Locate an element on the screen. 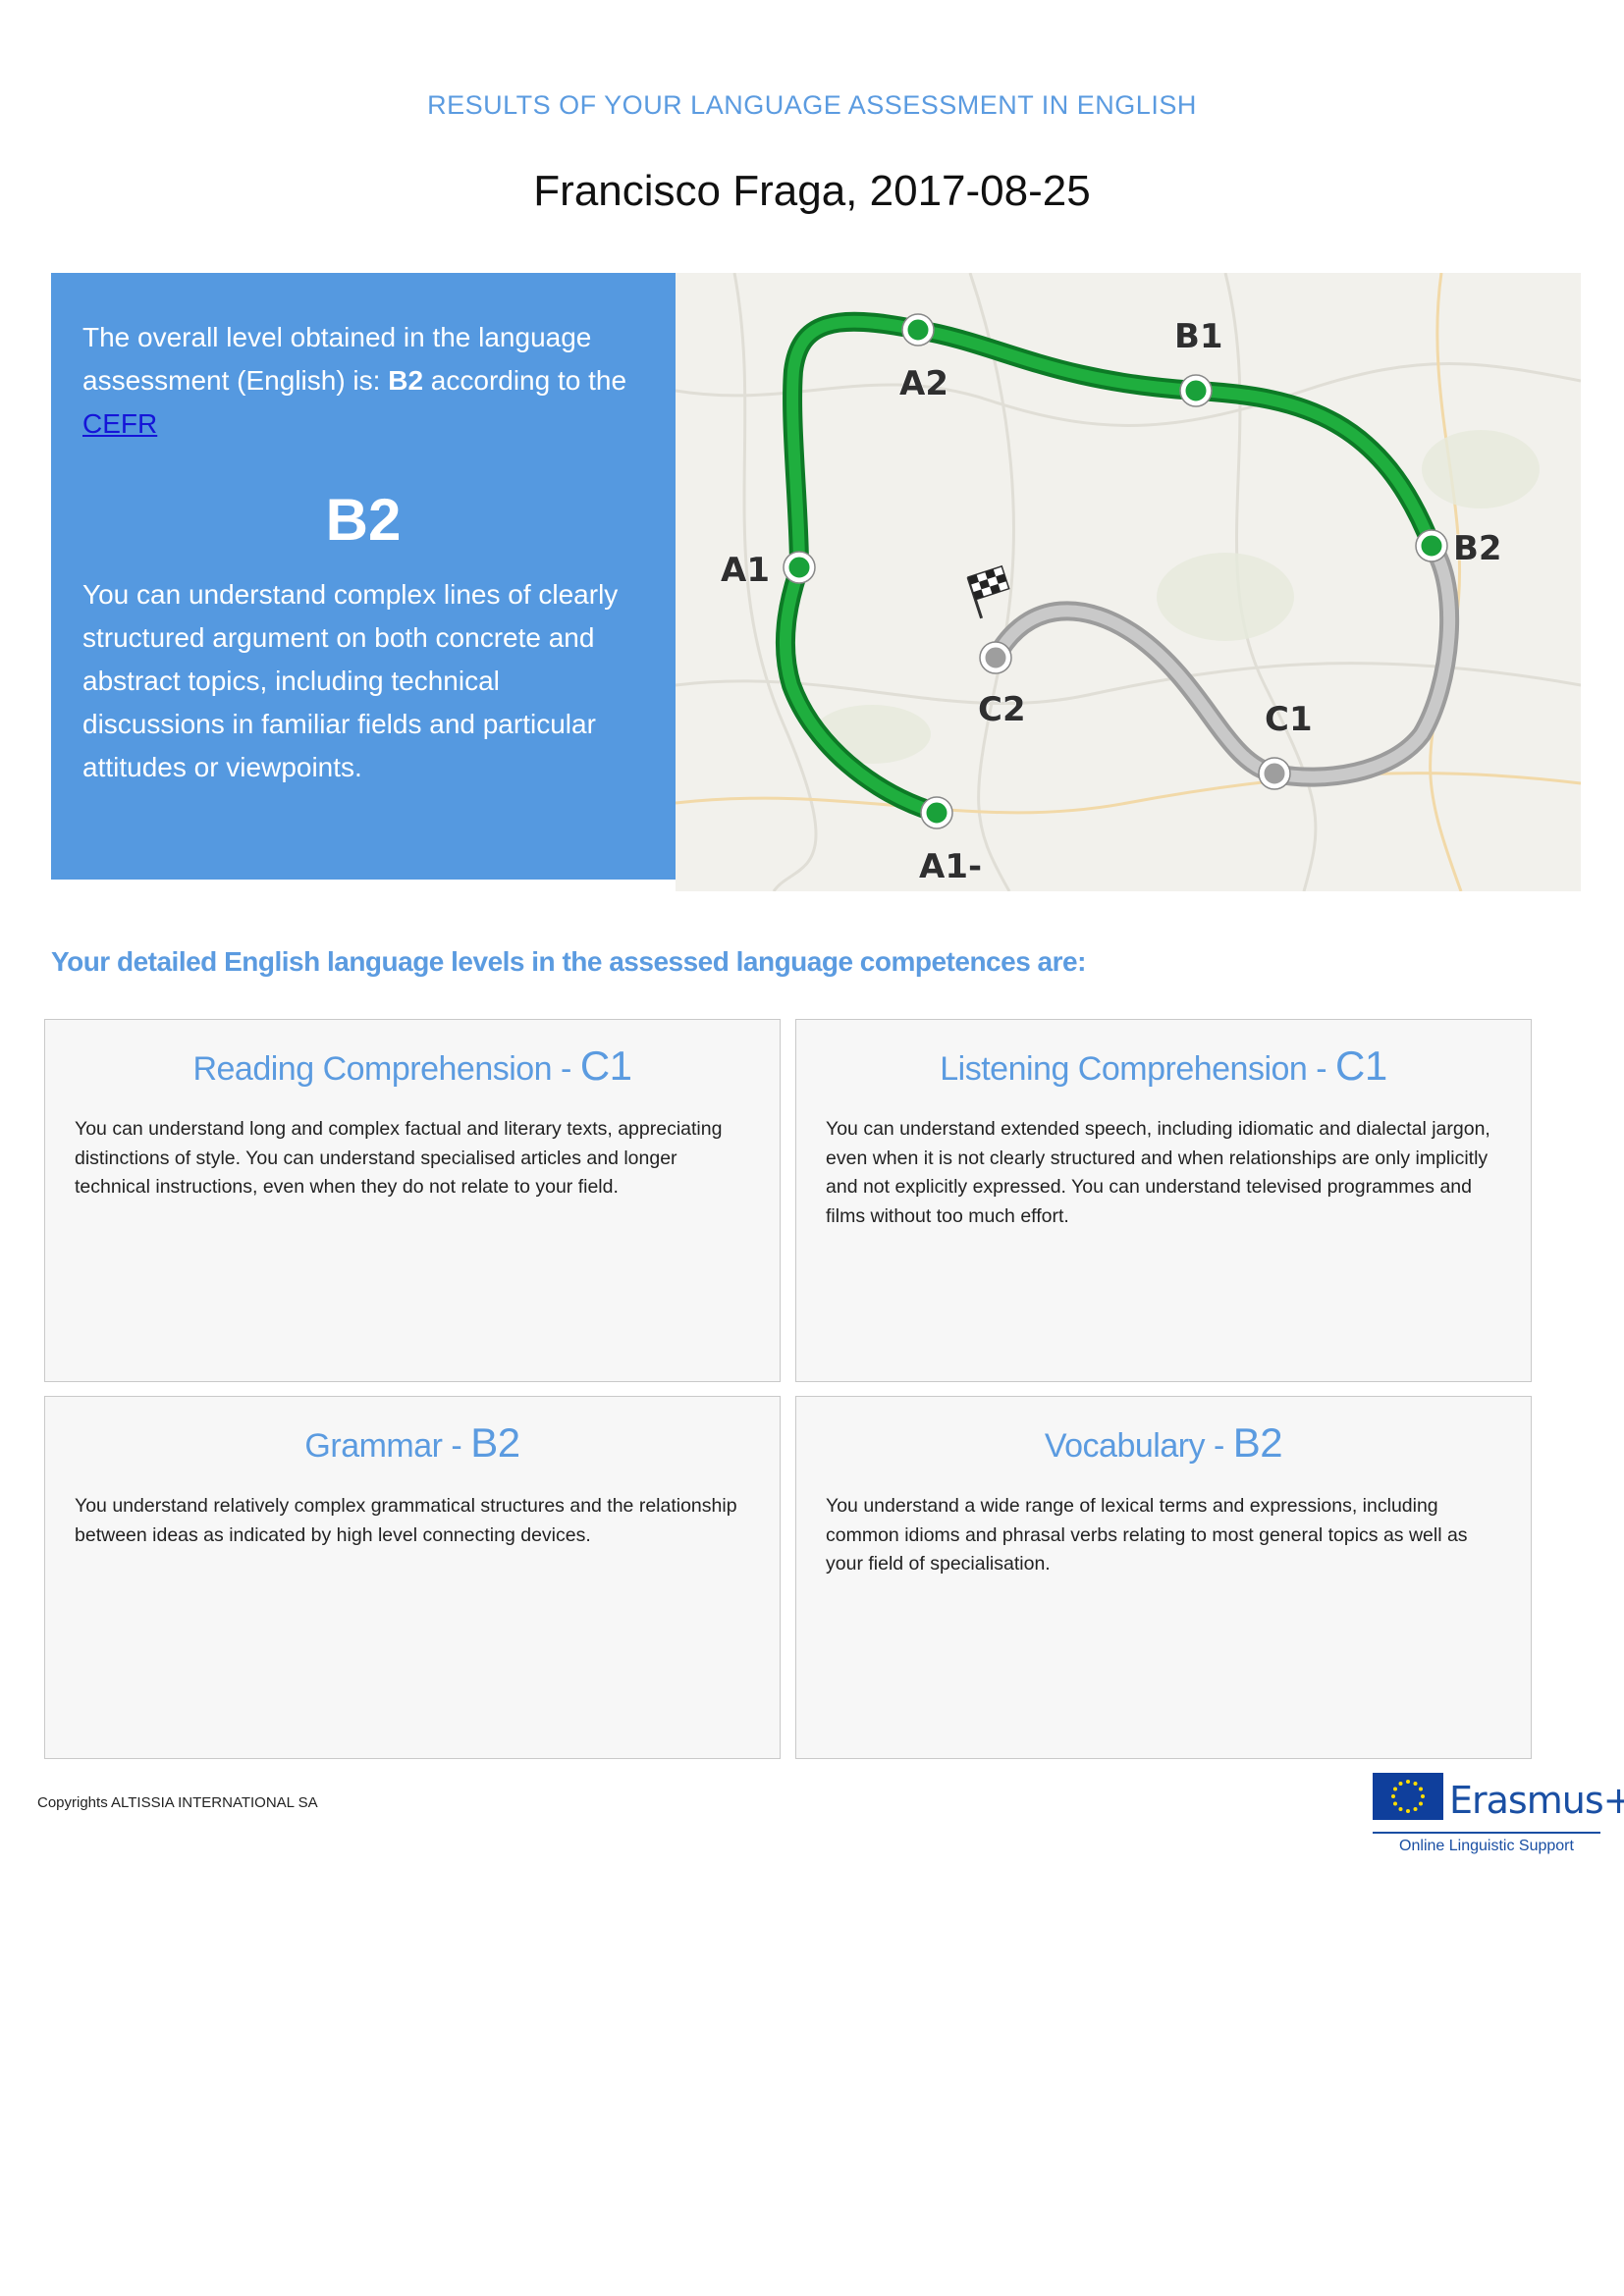  competence-title: Grammar - B2 is located at coordinates (412, 1444).